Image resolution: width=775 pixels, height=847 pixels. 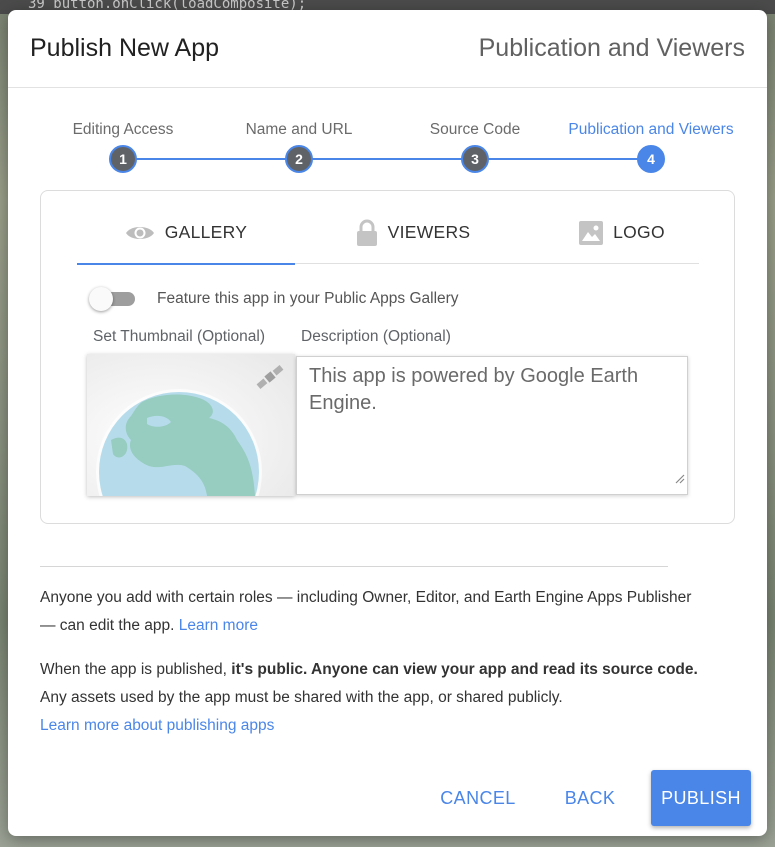 I want to click on step-number: 3, so click(x=475, y=159).